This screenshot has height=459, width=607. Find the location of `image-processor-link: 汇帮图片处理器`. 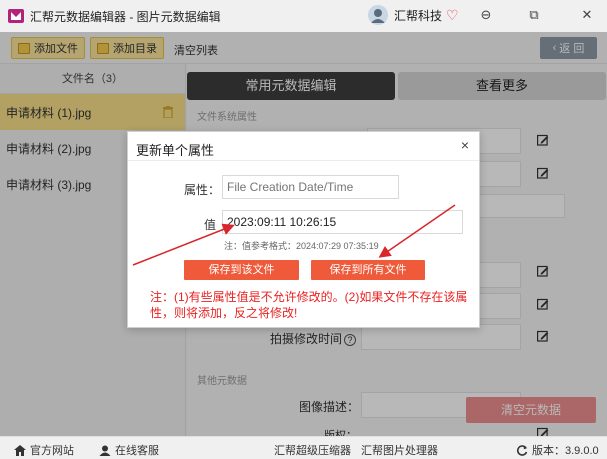

image-processor-link: 汇帮图片处理器 is located at coordinates (399, 450).